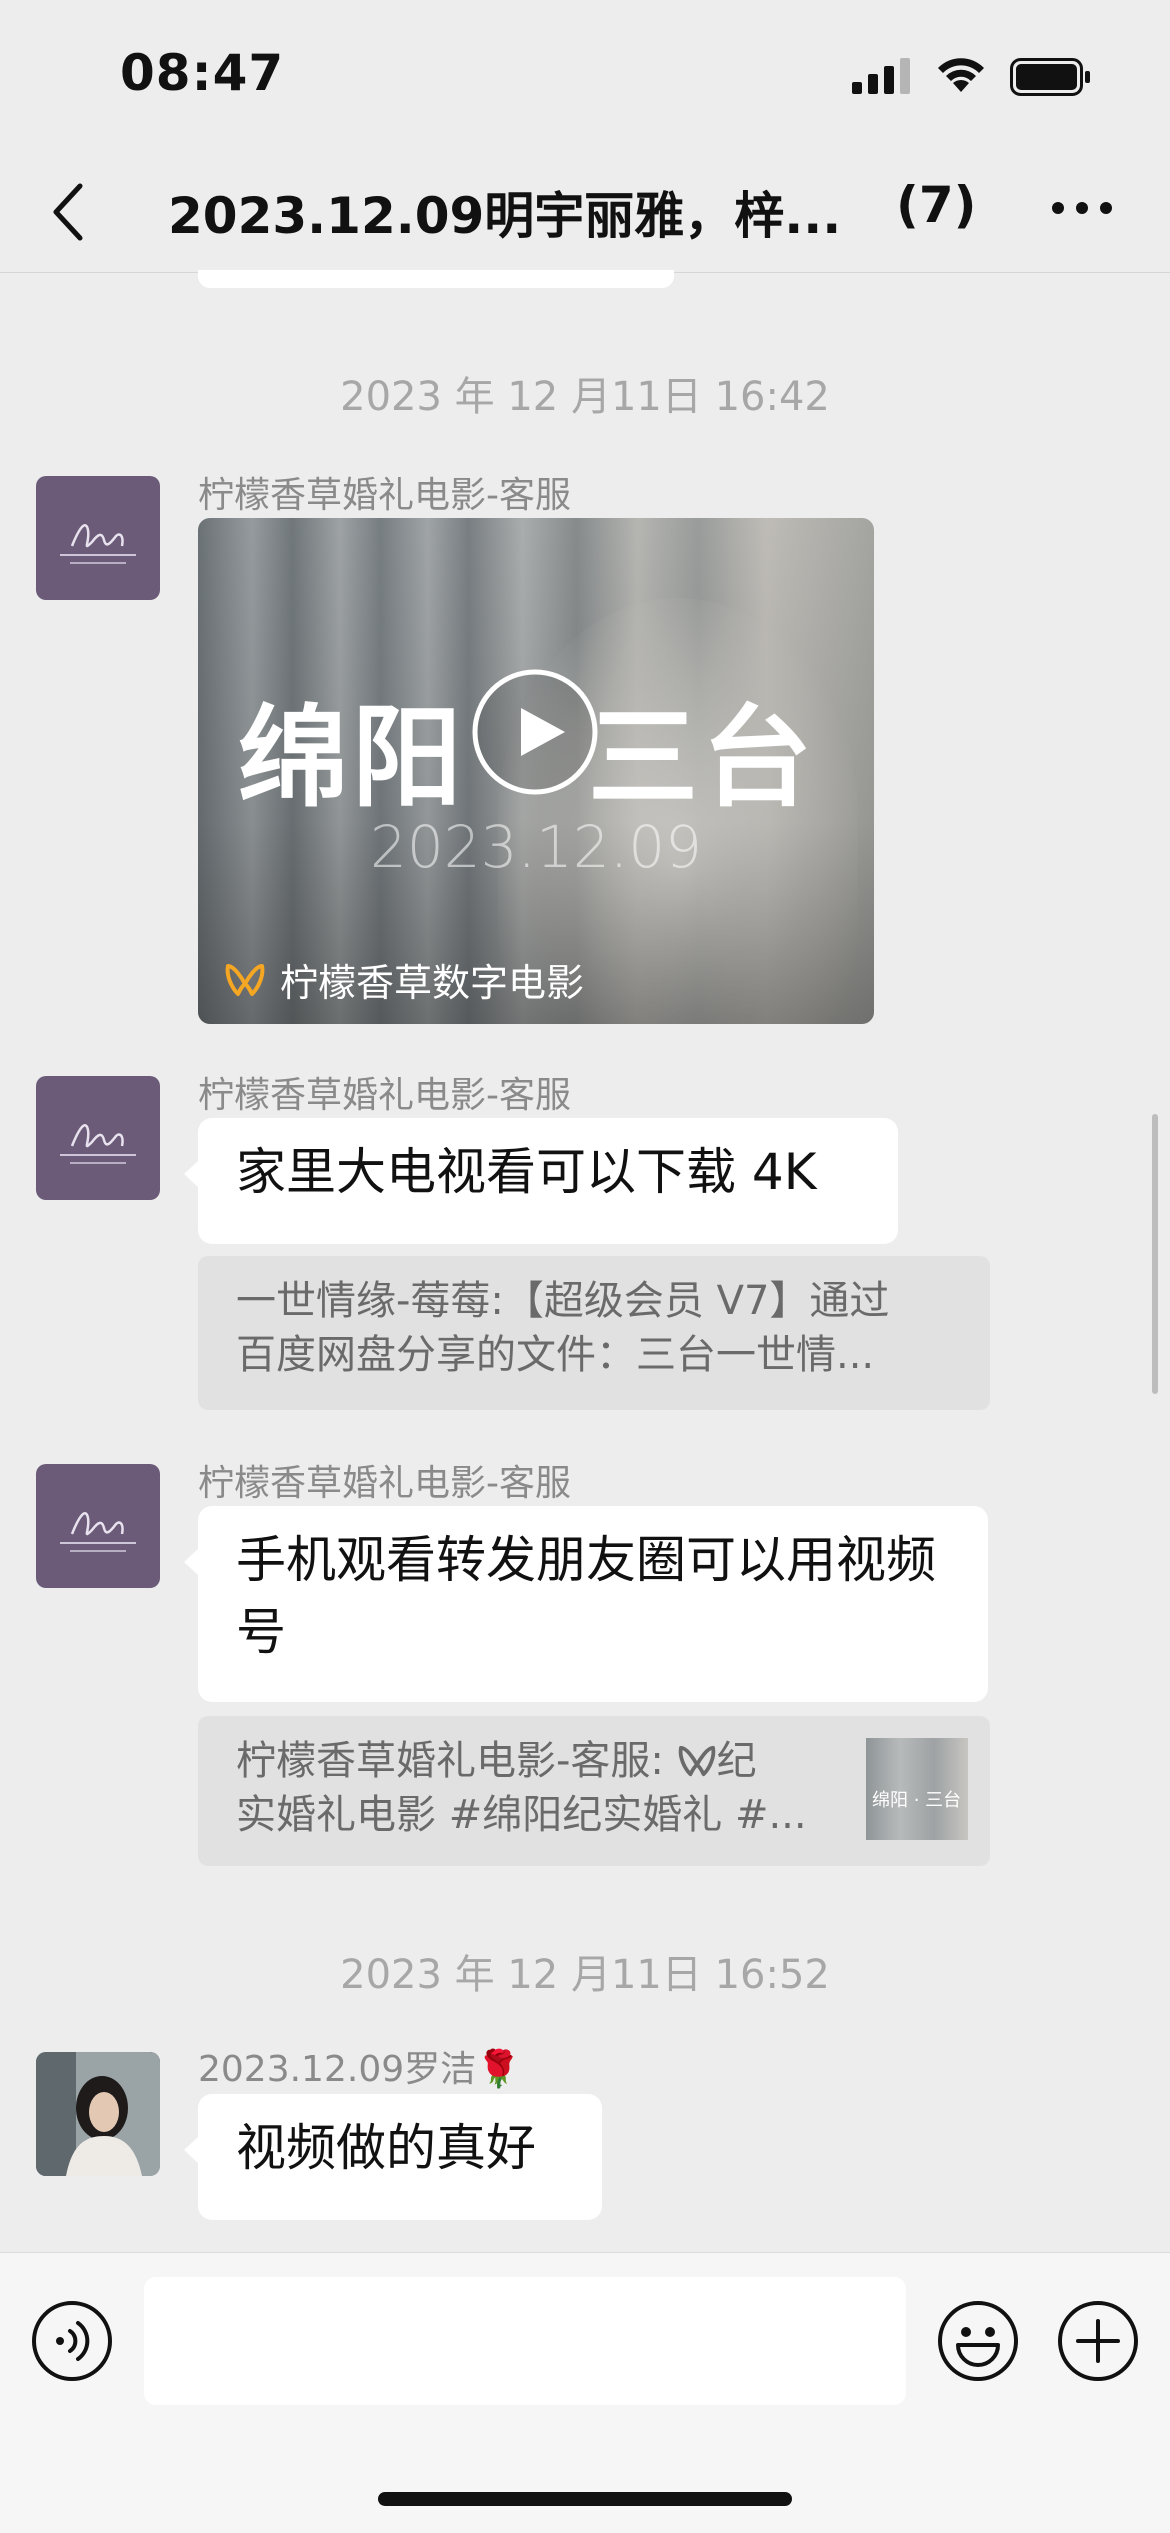 The image size is (1170, 2533). Describe the element at coordinates (456, 1761) in the screenshot. I see `quote-sender: 柠檬香草婚礼电影-客服:` at that location.